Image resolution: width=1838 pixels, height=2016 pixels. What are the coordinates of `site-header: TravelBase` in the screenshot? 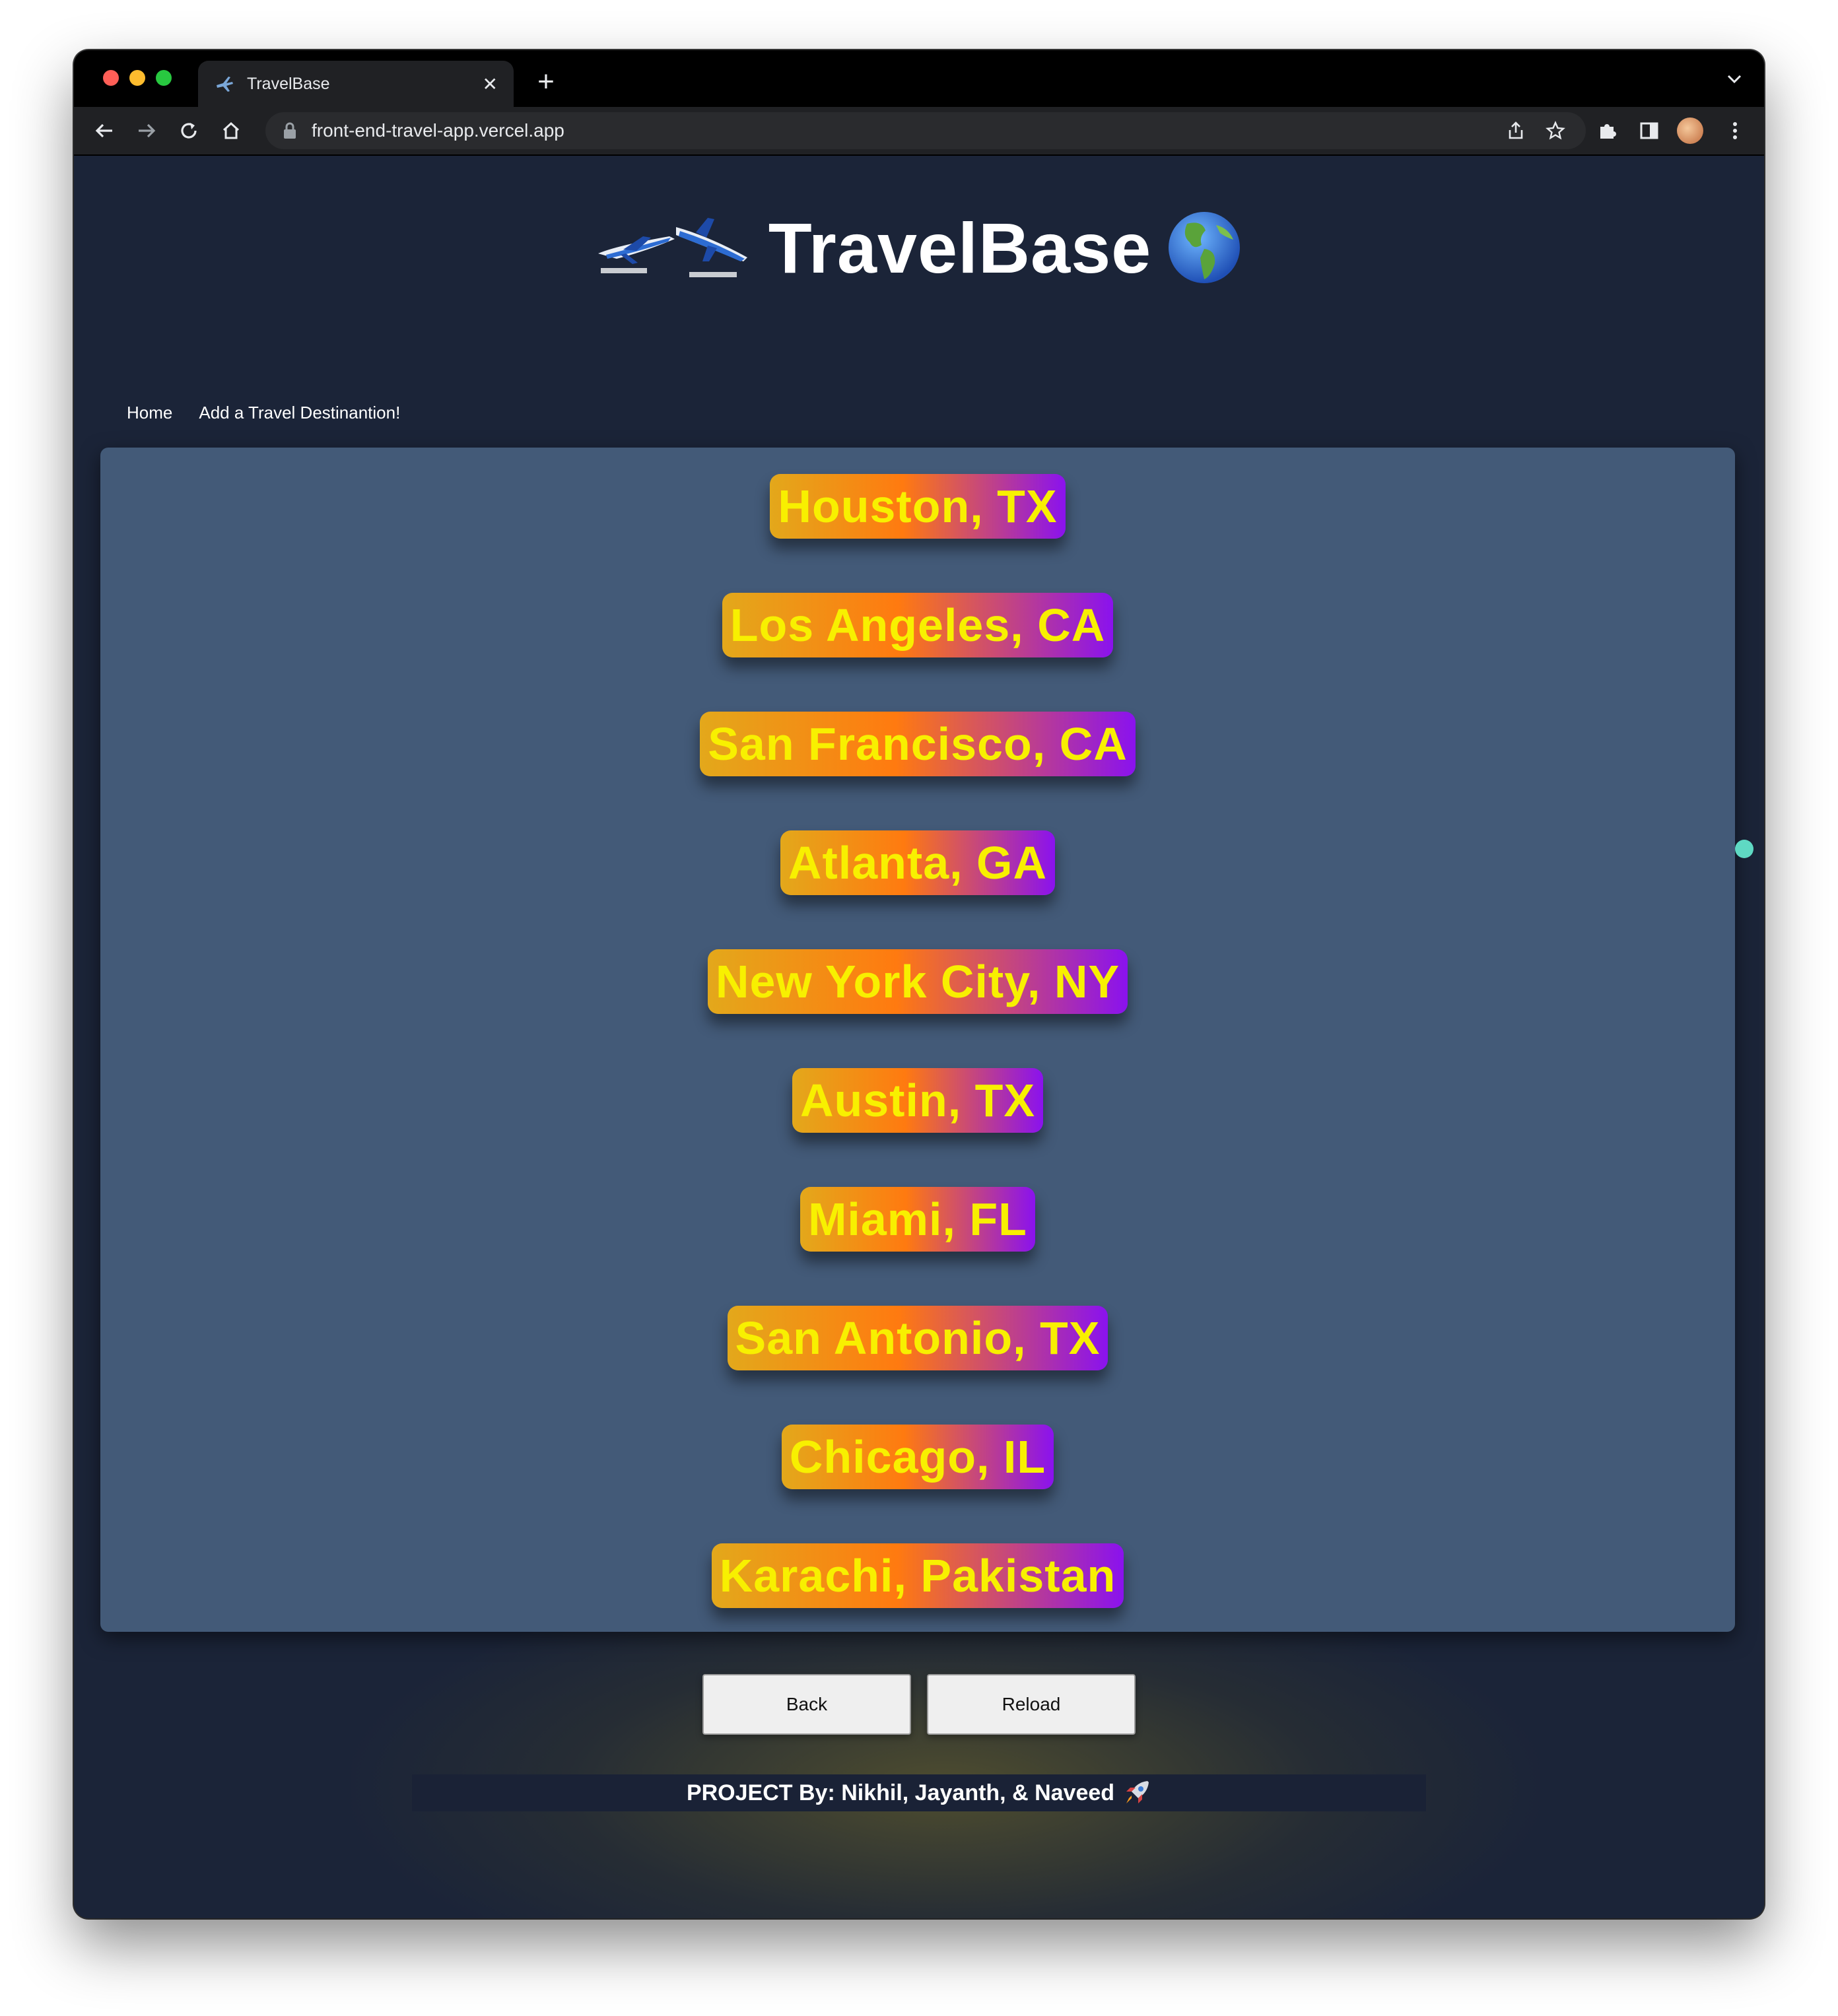 It's located at (919, 248).